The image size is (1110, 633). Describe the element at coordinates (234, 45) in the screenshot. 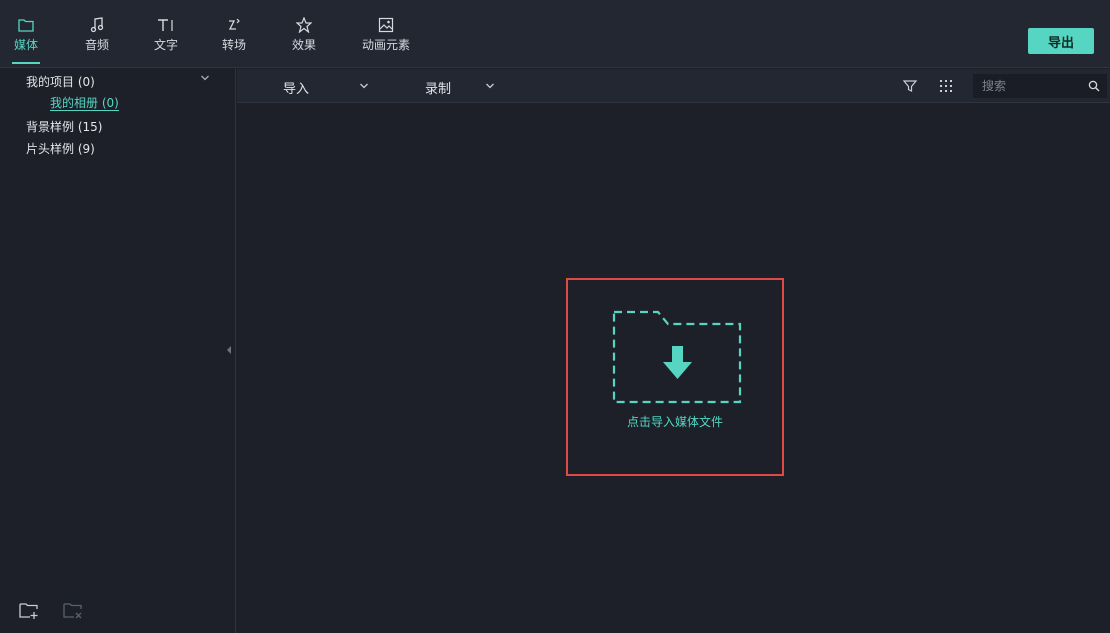

I see `tab-transition-label: 转场` at that location.